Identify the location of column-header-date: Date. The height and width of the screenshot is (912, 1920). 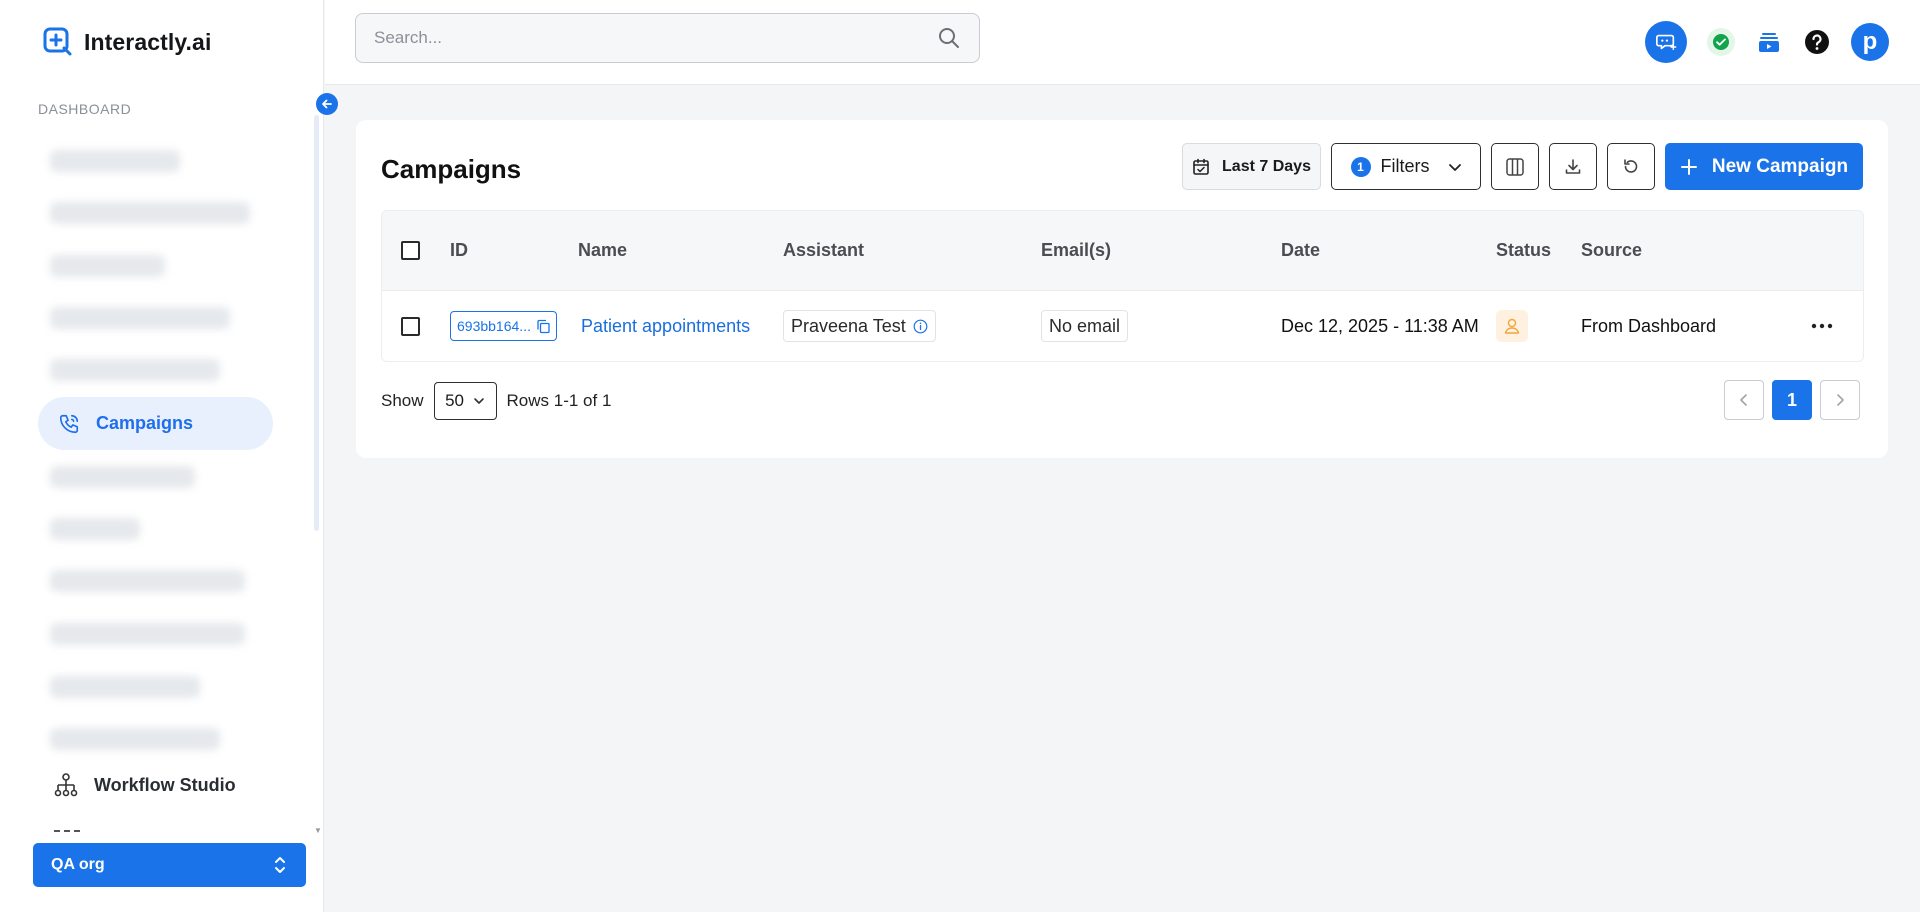
(1300, 250).